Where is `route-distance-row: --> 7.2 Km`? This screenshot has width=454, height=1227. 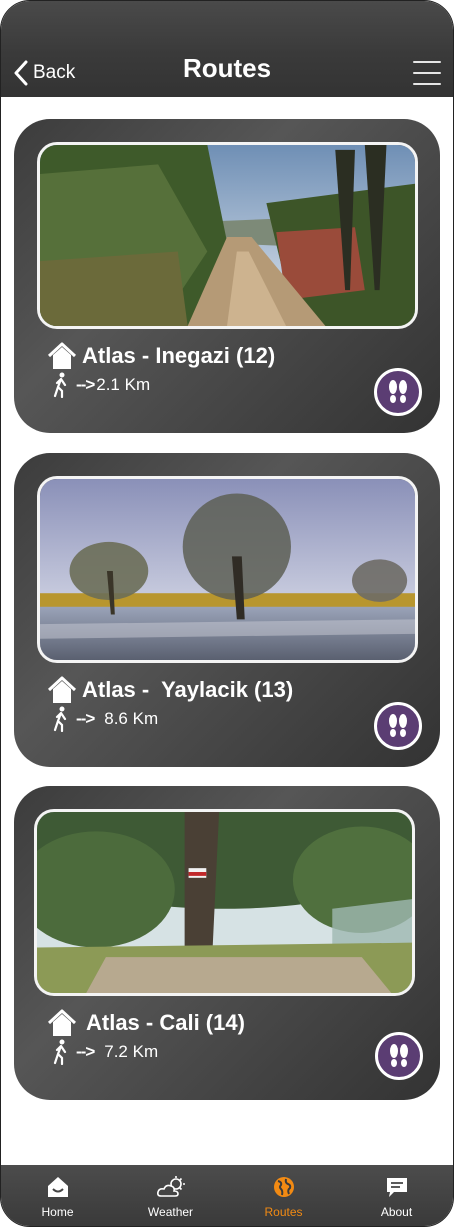
route-distance-row: --> 7.2 Km is located at coordinates (105, 1052).